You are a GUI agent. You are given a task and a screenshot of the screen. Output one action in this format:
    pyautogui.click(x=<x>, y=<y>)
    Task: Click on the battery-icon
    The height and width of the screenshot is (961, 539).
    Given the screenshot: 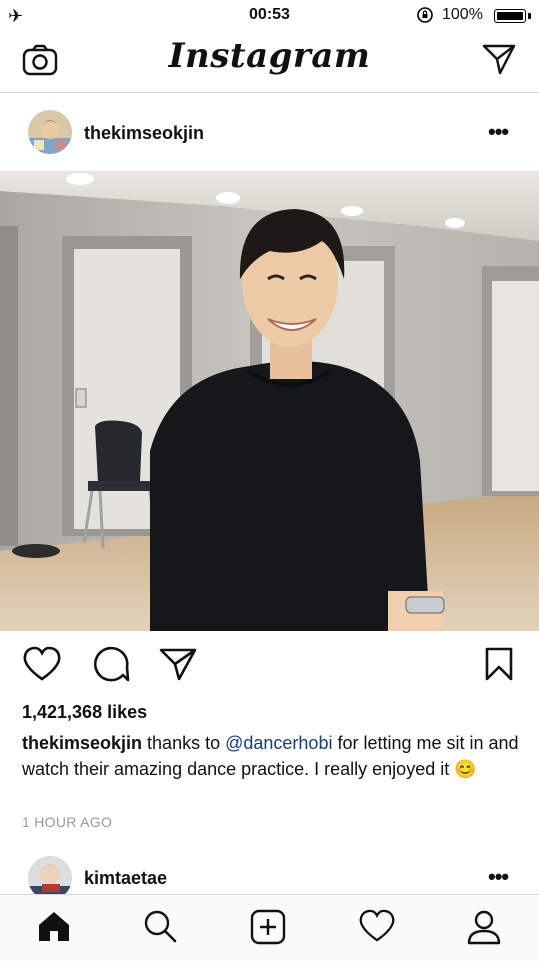 What is the action you would take?
    pyautogui.click(x=510, y=16)
    